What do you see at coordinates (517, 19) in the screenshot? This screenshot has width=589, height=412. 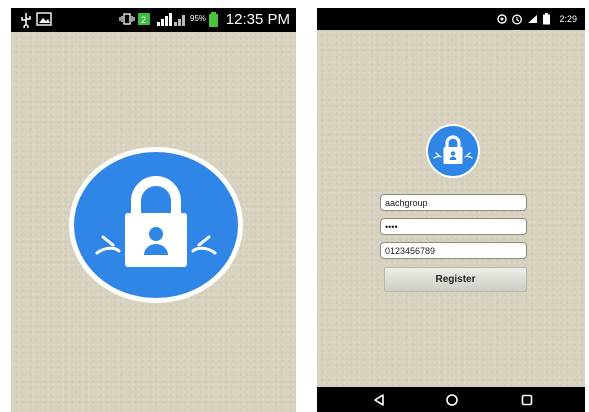 I see `alarm-icon` at bounding box center [517, 19].